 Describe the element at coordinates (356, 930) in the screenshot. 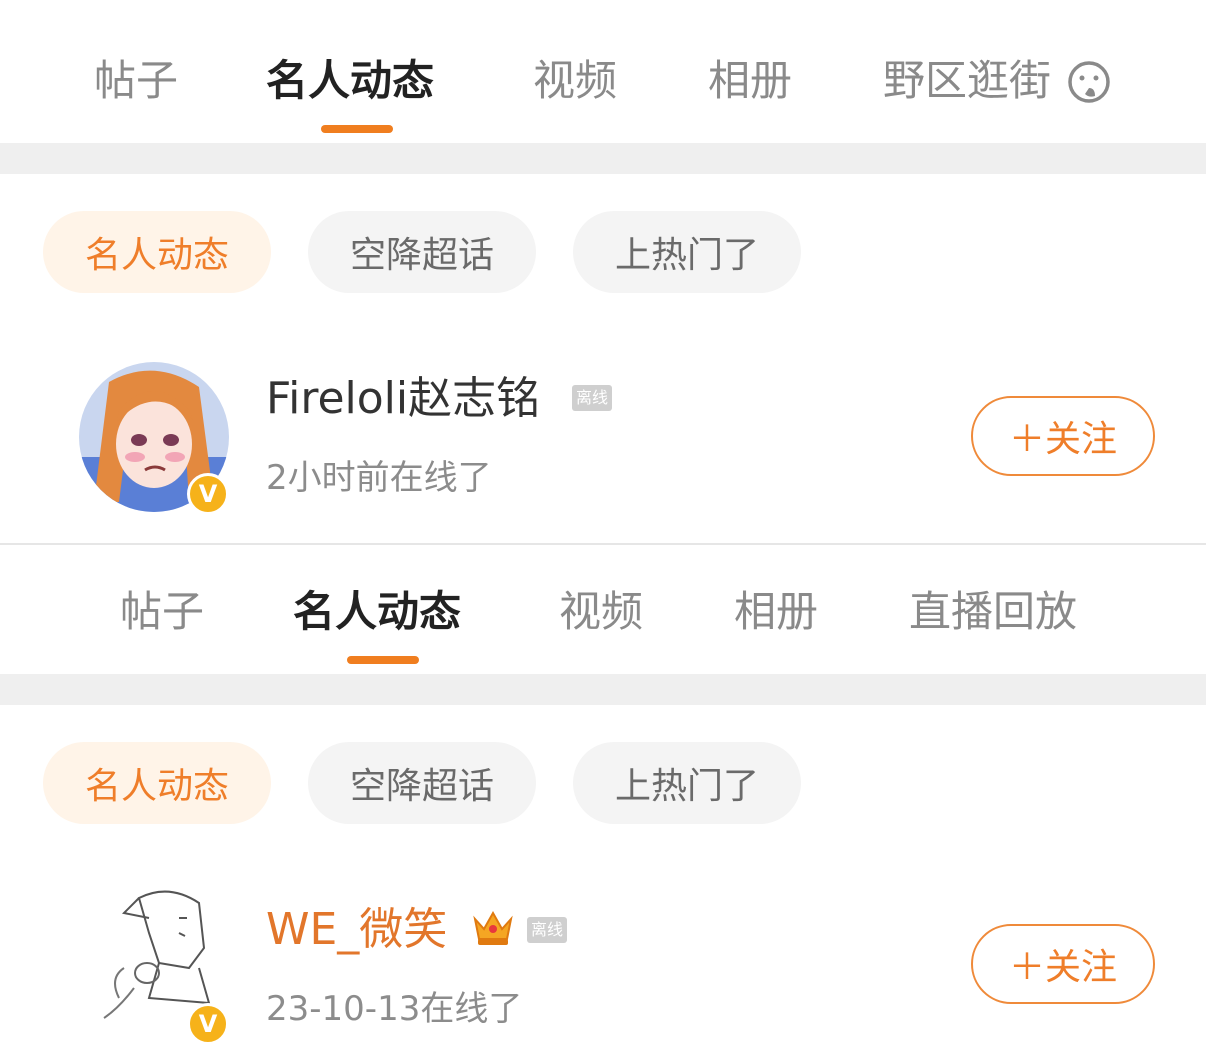

I see `username: WE_微笑` at that location.